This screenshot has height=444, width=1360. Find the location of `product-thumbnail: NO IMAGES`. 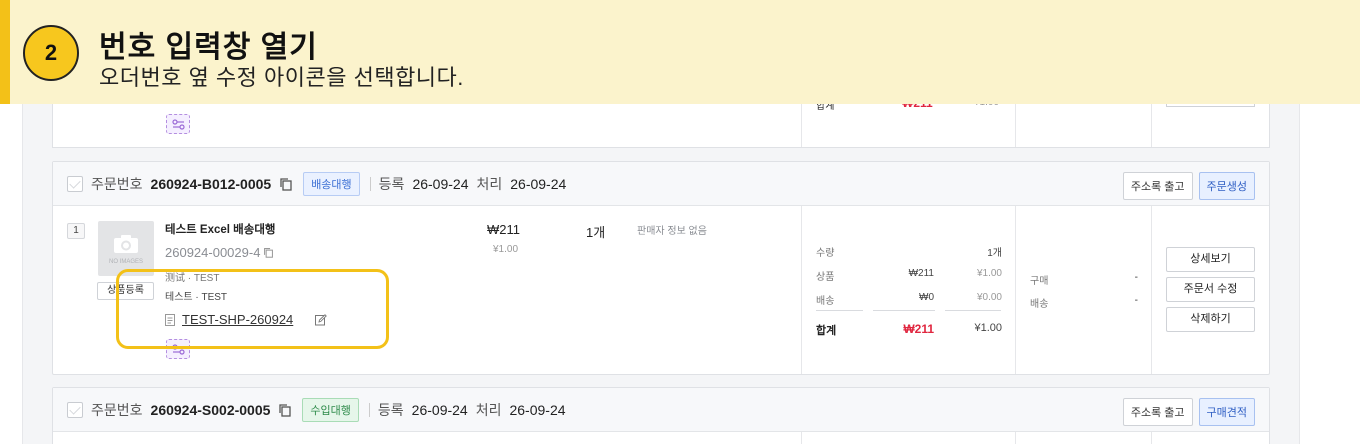

product-thumbnail: NO IMAGES is located at coordinates (126, 248).